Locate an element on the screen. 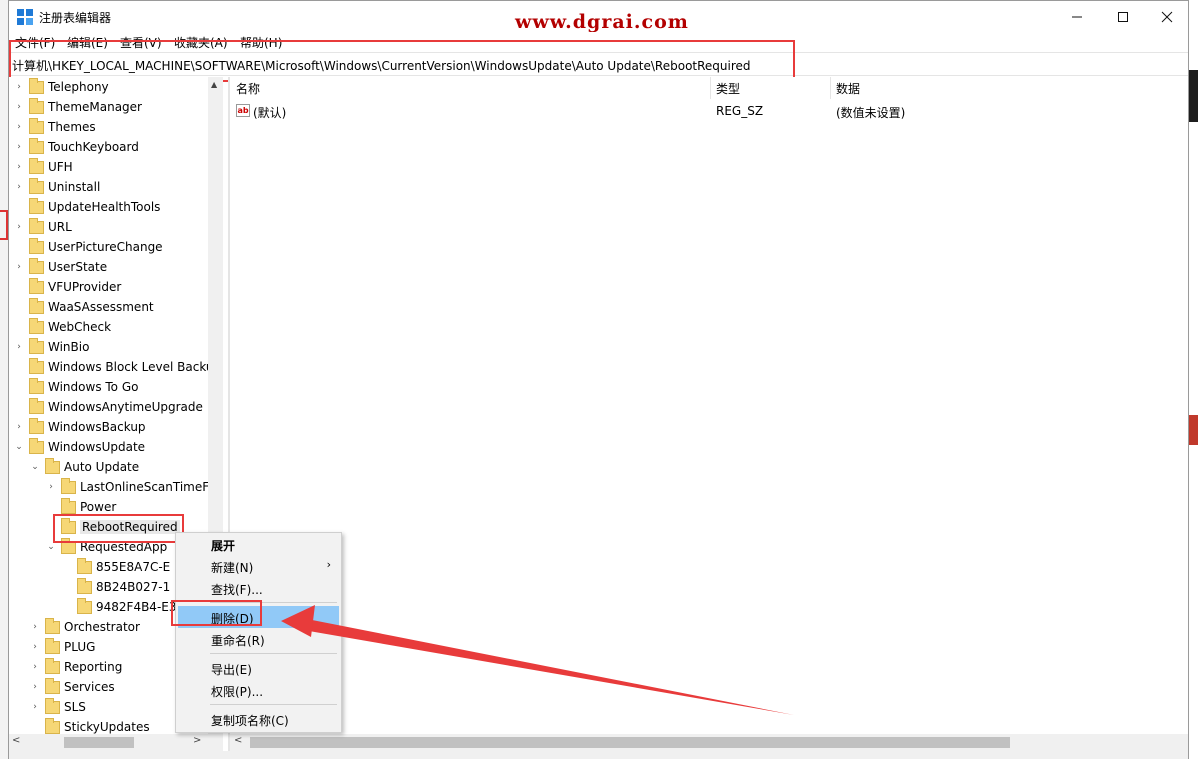  annotation-arrow is located at coordinates (537, 660).